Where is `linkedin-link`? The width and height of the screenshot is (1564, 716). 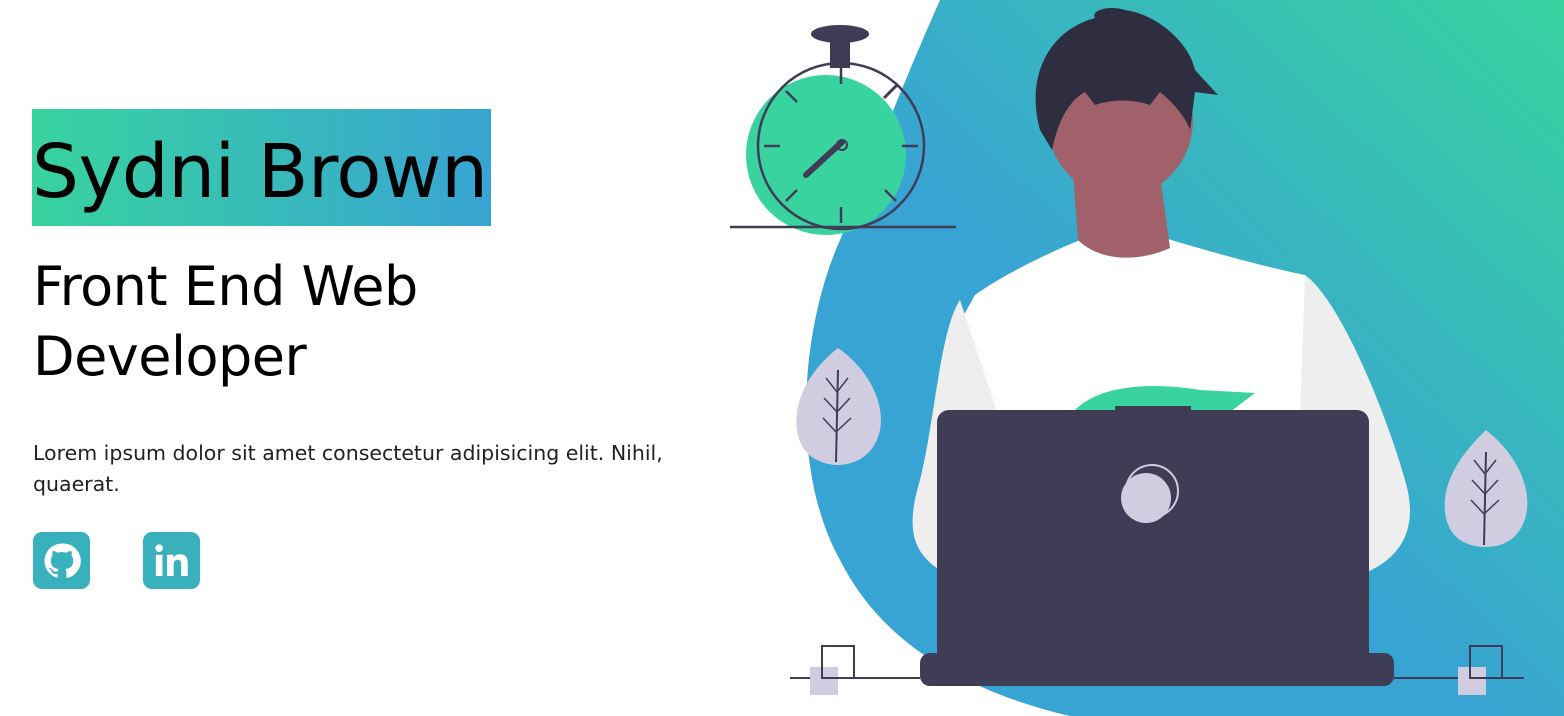 linkedin-link is located at coordinates (171, 560).